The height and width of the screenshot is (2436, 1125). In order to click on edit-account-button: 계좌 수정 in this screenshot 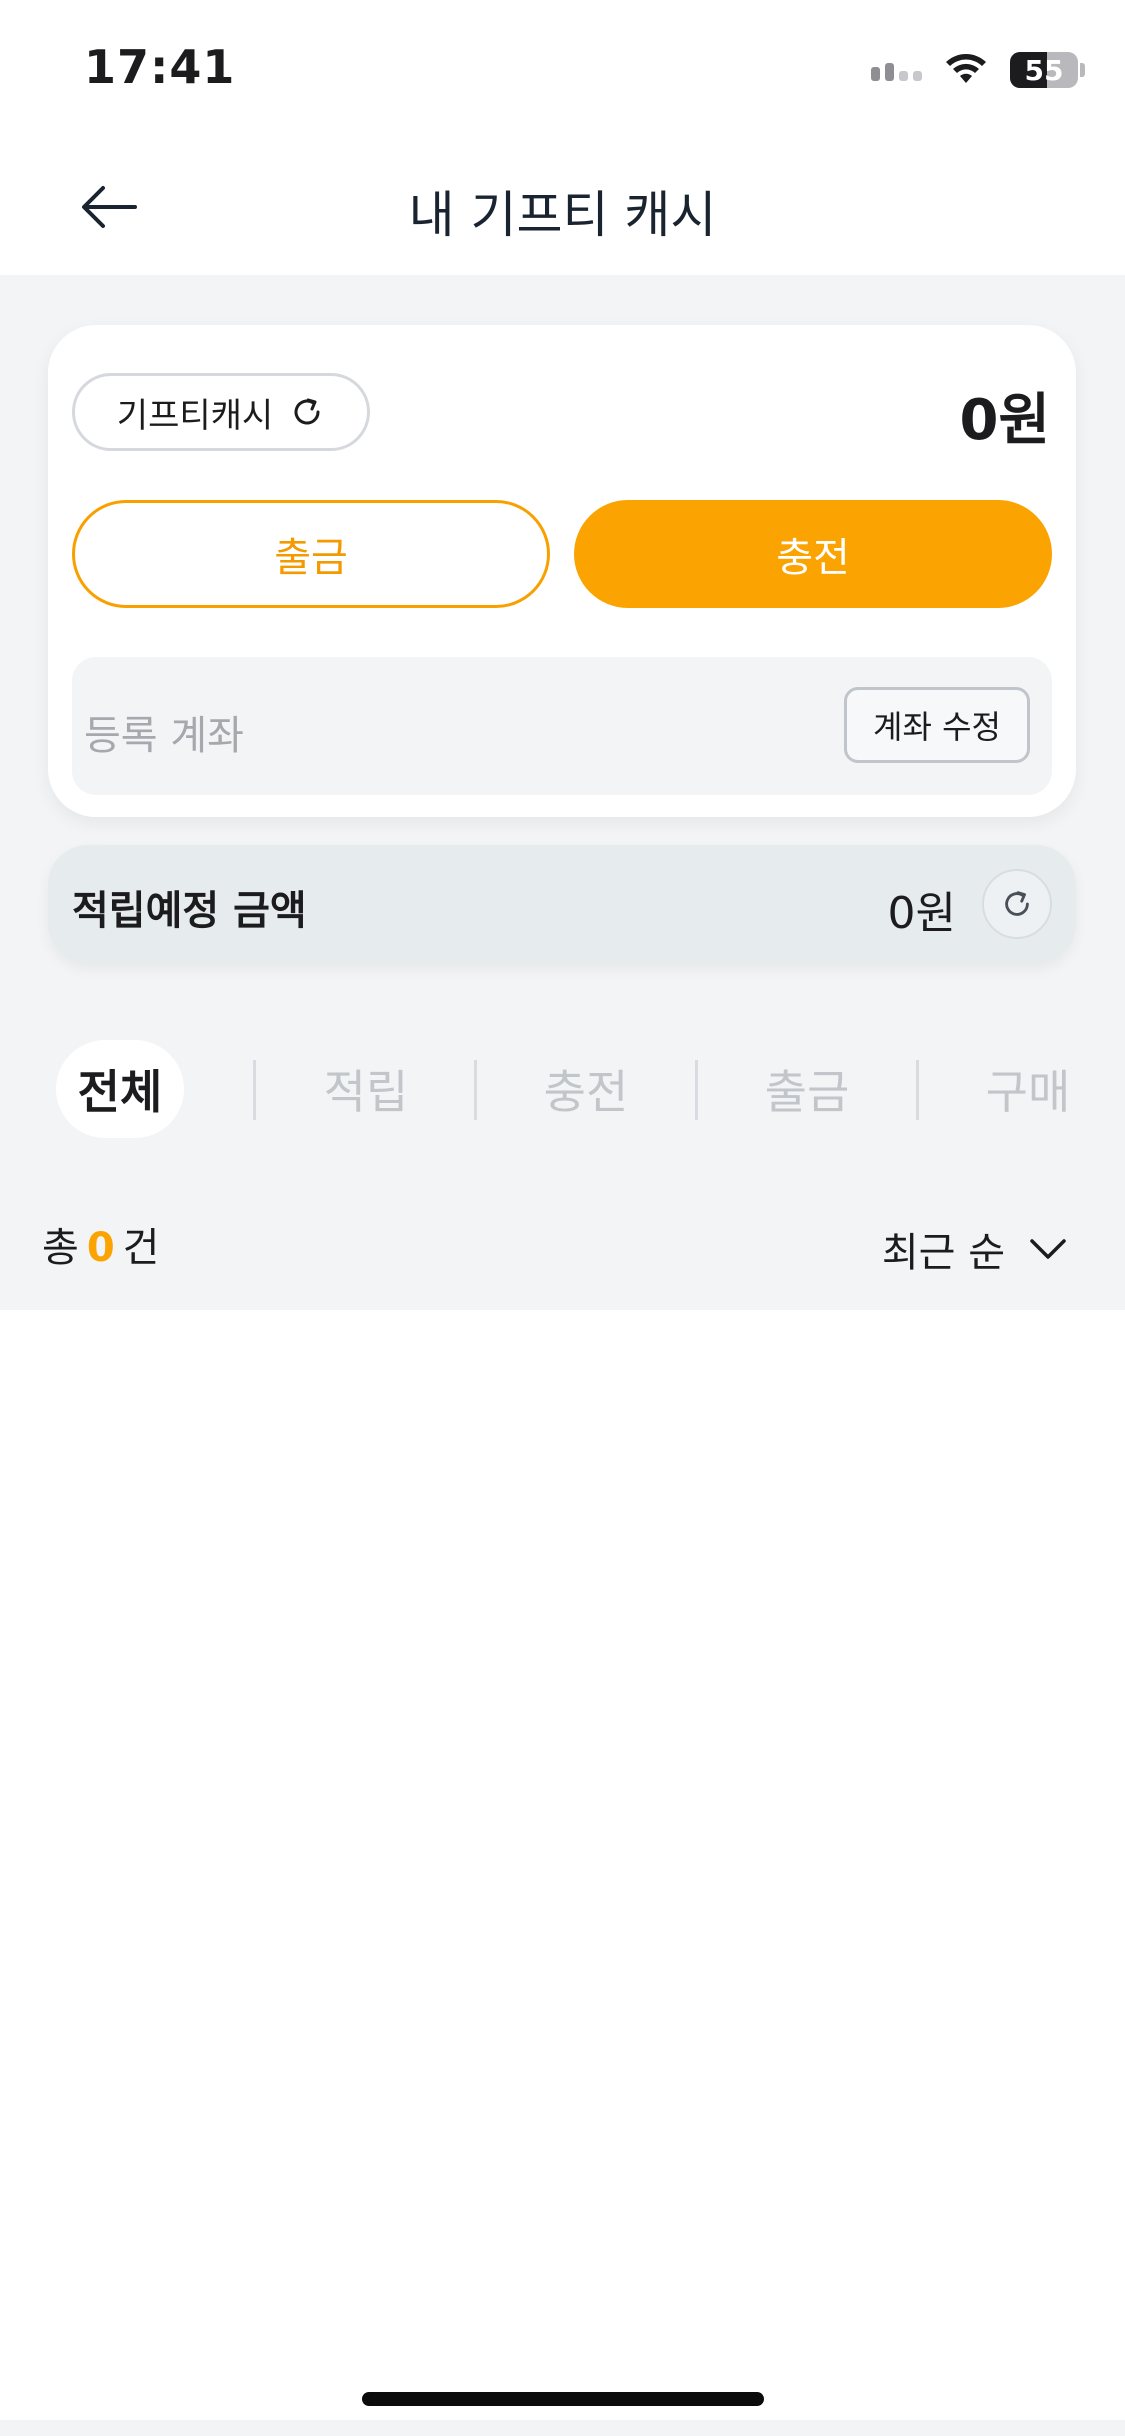, I will do `click(937, 725)`.